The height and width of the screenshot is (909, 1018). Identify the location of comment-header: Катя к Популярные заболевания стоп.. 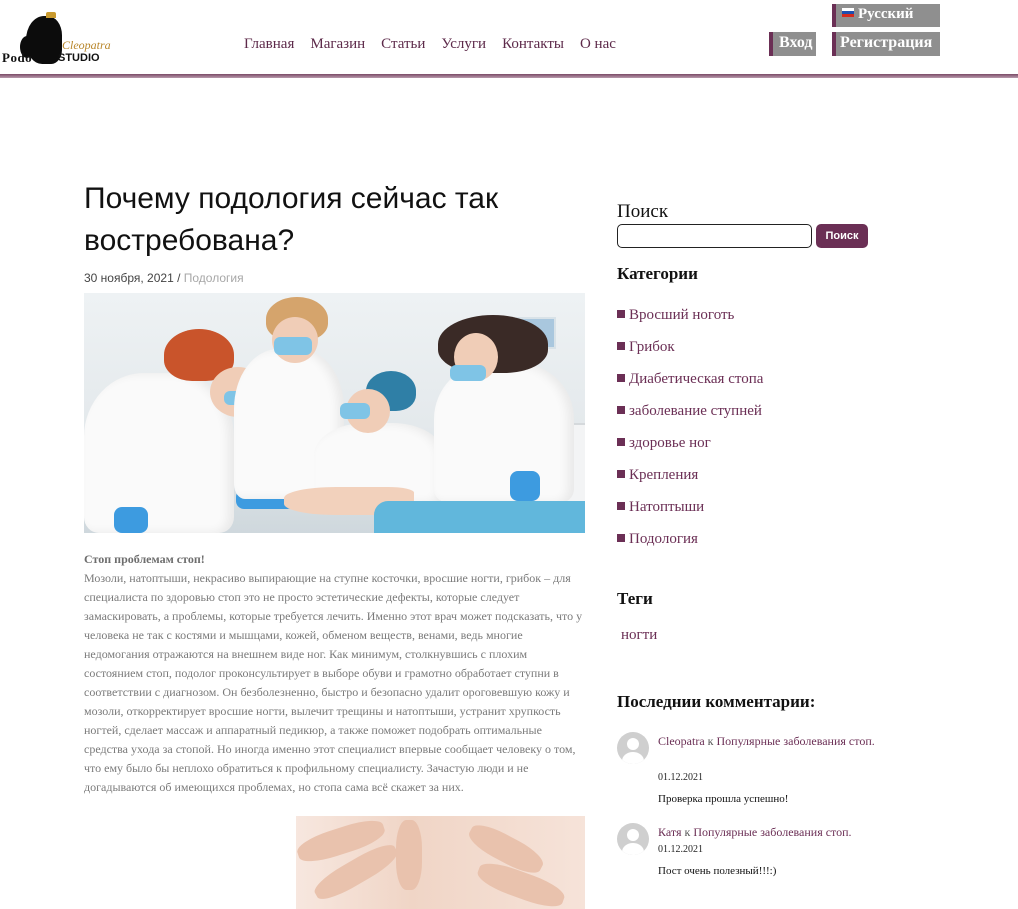
(773, 832).